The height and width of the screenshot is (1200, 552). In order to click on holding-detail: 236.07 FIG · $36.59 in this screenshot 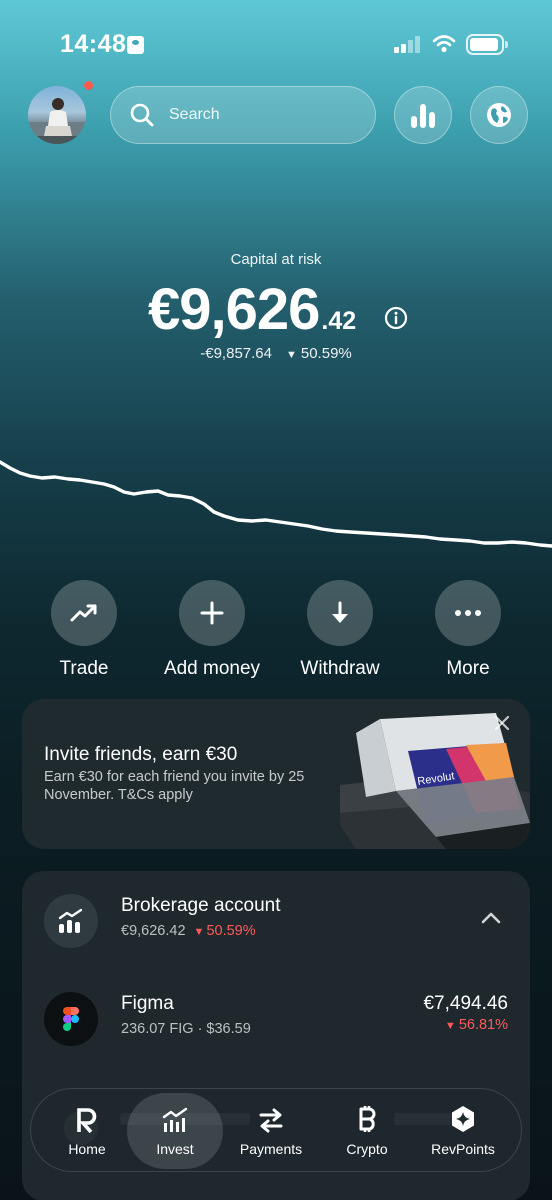, I will do `click(186, 1029)`.